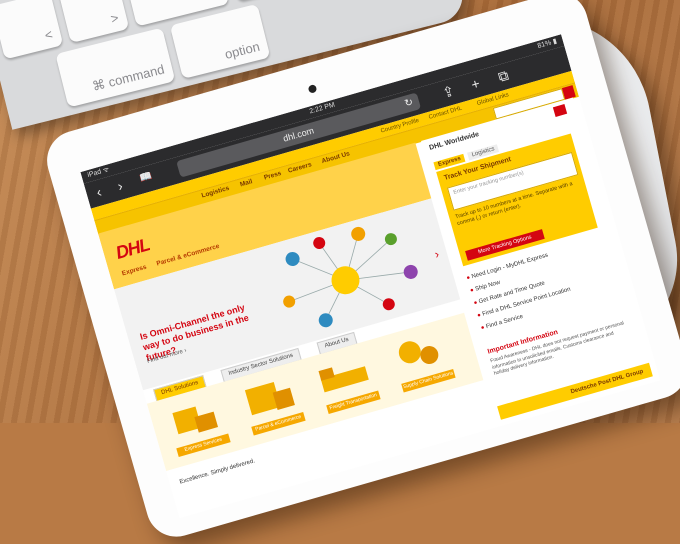 Image resolution: width=680 pixels, height=544 pixels. I want to click on key-gt: >, so click(93, 22).